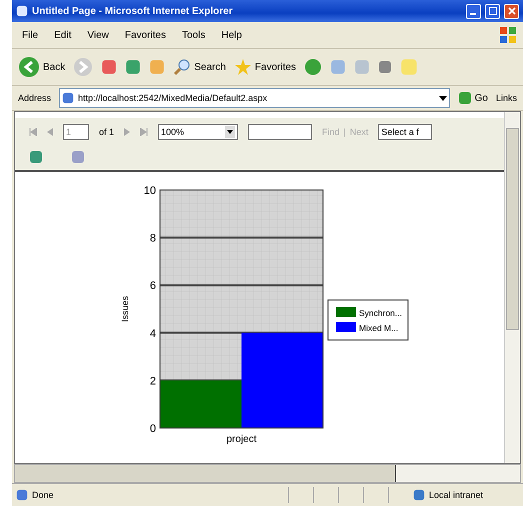 This screenshot has width=523, height=506. I want to click on y-tick-label: 4, so click(152, 334).